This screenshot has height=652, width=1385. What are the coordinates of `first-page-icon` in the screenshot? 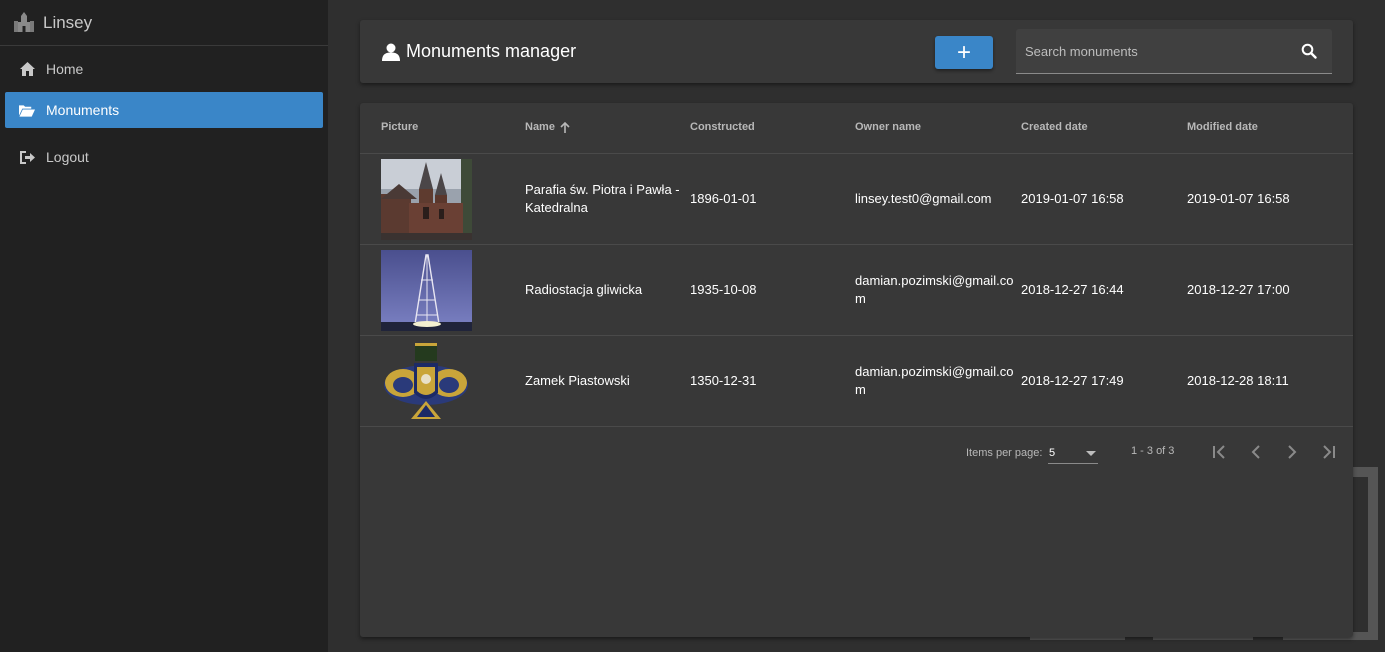 It's located at (1220, 452).